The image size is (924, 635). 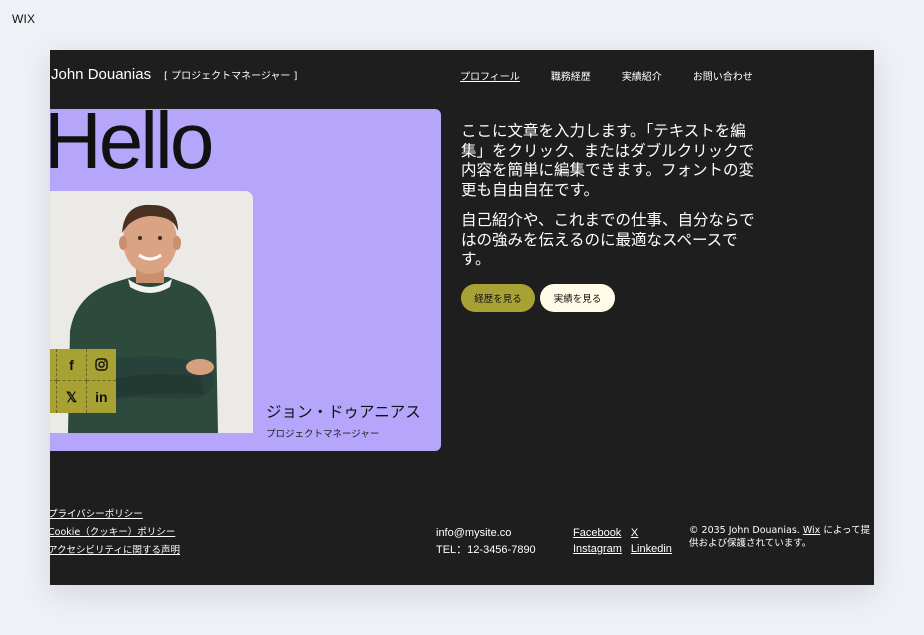 What do you see at coordinates (651, 533) in the screenshot?
I see `footer-link-x: X` at bounding box center [651, 533].